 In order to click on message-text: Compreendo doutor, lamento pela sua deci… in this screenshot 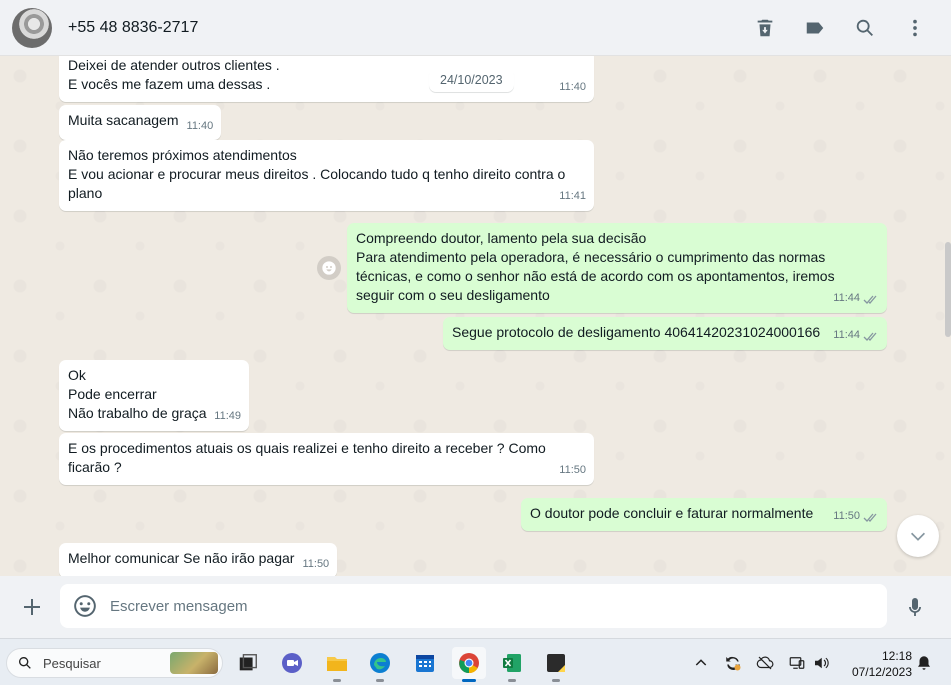, I will do `click(595, 266)`.